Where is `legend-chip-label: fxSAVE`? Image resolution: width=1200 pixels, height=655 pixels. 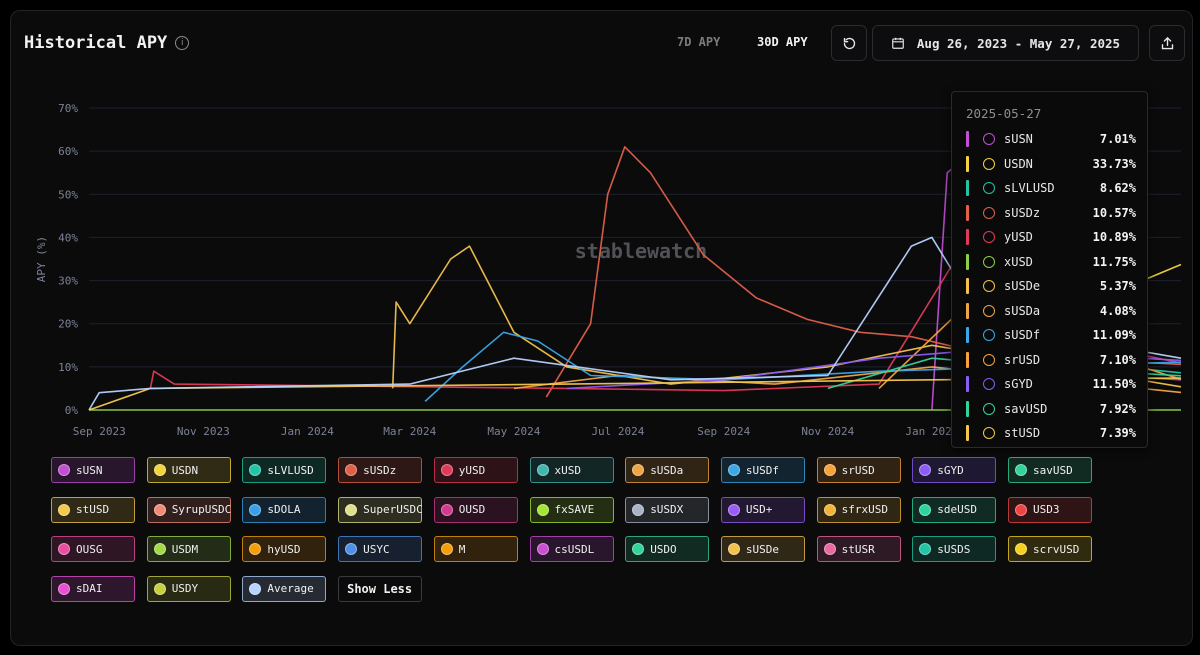
legend-chip-label: fxSAVE is located at coordinates (574, 509).